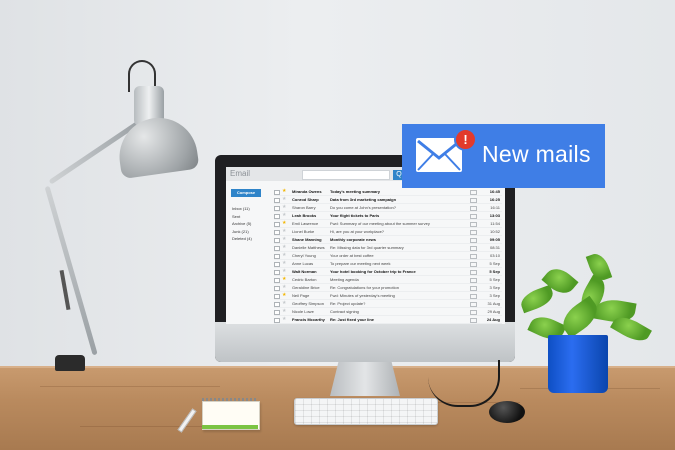  Describe the element at coordinates (307, 239) in the screenshot. I see `mail-sender: Shane Manning` at that location.